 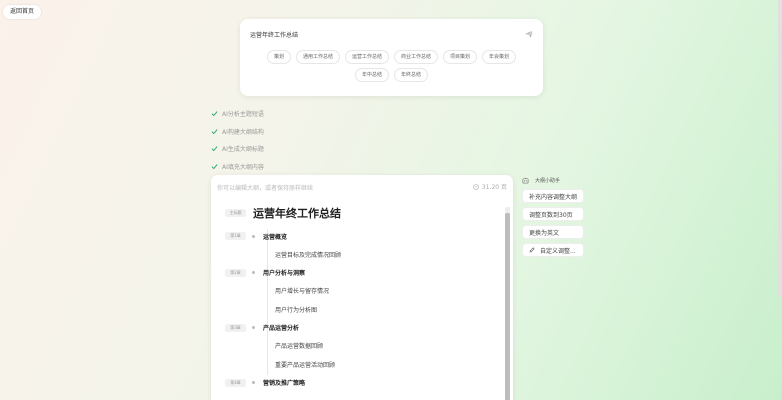 I want to click on chip-operations-summary: 运营工作总结, so click(x=366, y=57).